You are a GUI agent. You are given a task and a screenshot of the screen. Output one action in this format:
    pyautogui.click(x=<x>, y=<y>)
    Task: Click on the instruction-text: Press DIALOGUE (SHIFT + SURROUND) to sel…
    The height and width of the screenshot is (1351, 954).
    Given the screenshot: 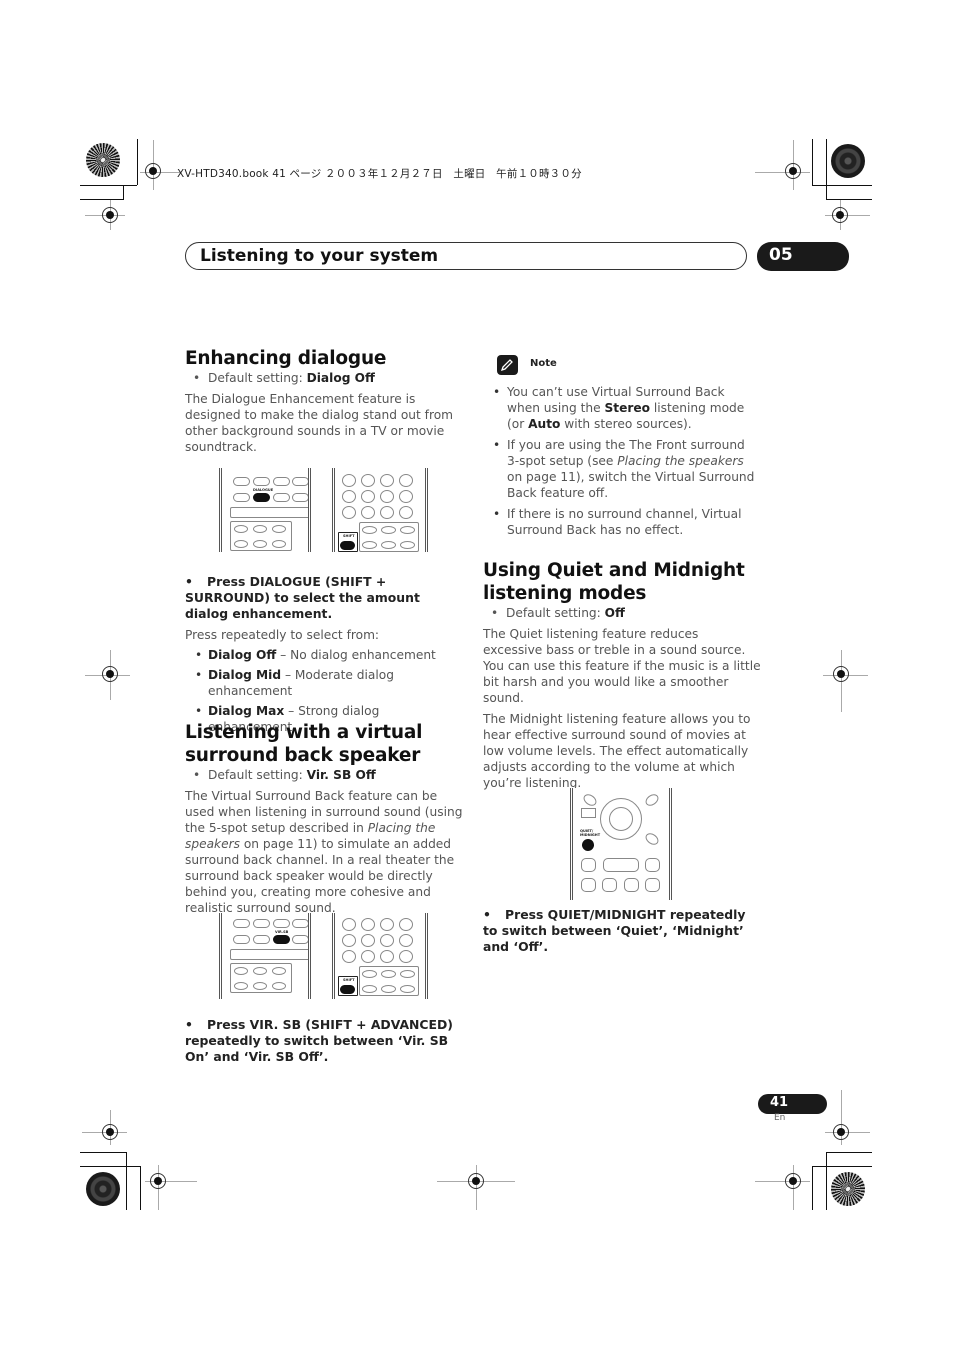 What is the action you would take?
    pyautogui.click(x=302, y=597)
    